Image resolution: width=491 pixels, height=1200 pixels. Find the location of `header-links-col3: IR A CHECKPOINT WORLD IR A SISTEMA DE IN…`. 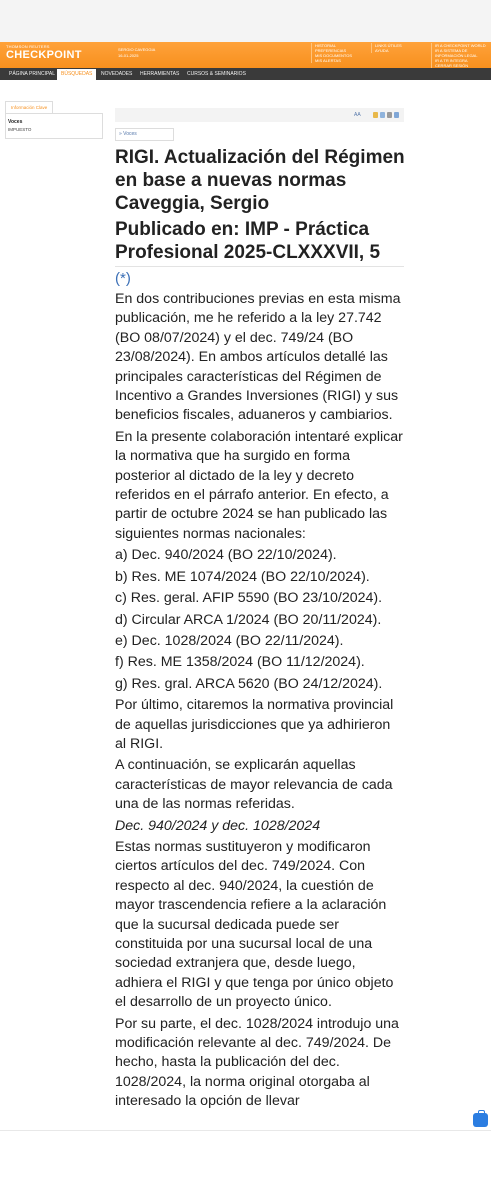

header-links-col3: IR A CHECKPOINT WORLD IR A SISTEMA DE IN… is located at coordinates (460, 55).